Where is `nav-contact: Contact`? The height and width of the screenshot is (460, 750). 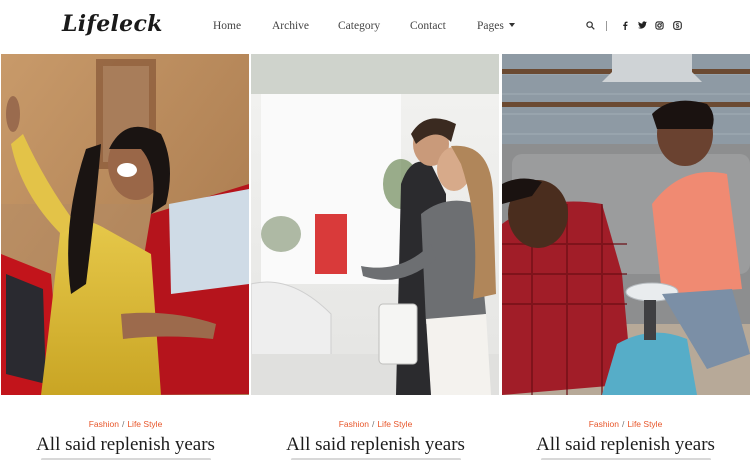 nav-contact: Contact is located at coordinates (428, 26).